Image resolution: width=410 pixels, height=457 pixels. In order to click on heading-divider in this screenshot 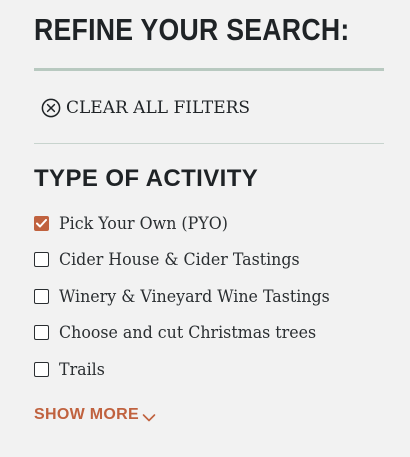, I will do `click(209, 69)`.